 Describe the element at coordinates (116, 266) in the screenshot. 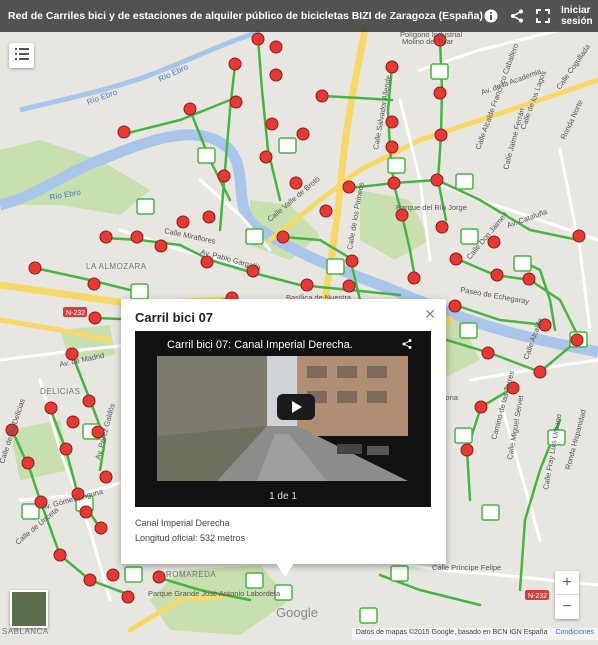

I see `label-almozara: LA ALMOZARA` at that location.